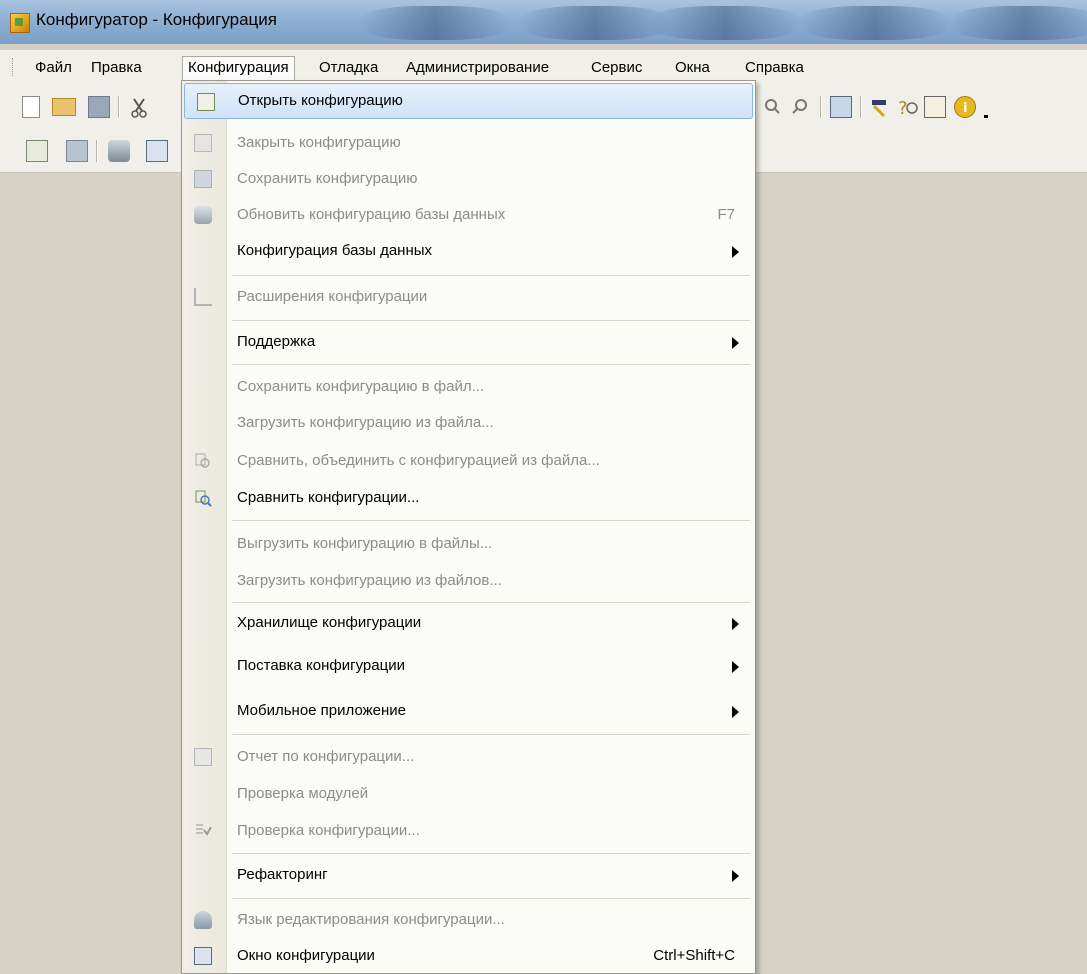 The height and width of the screenshot is (974, 1087). What do you see at coordinates (468, 215) in the screenshot?
I see `menu-update-db-configuration: Обновить конфигурацию базы данных F7` at bounding box center [468, 215].